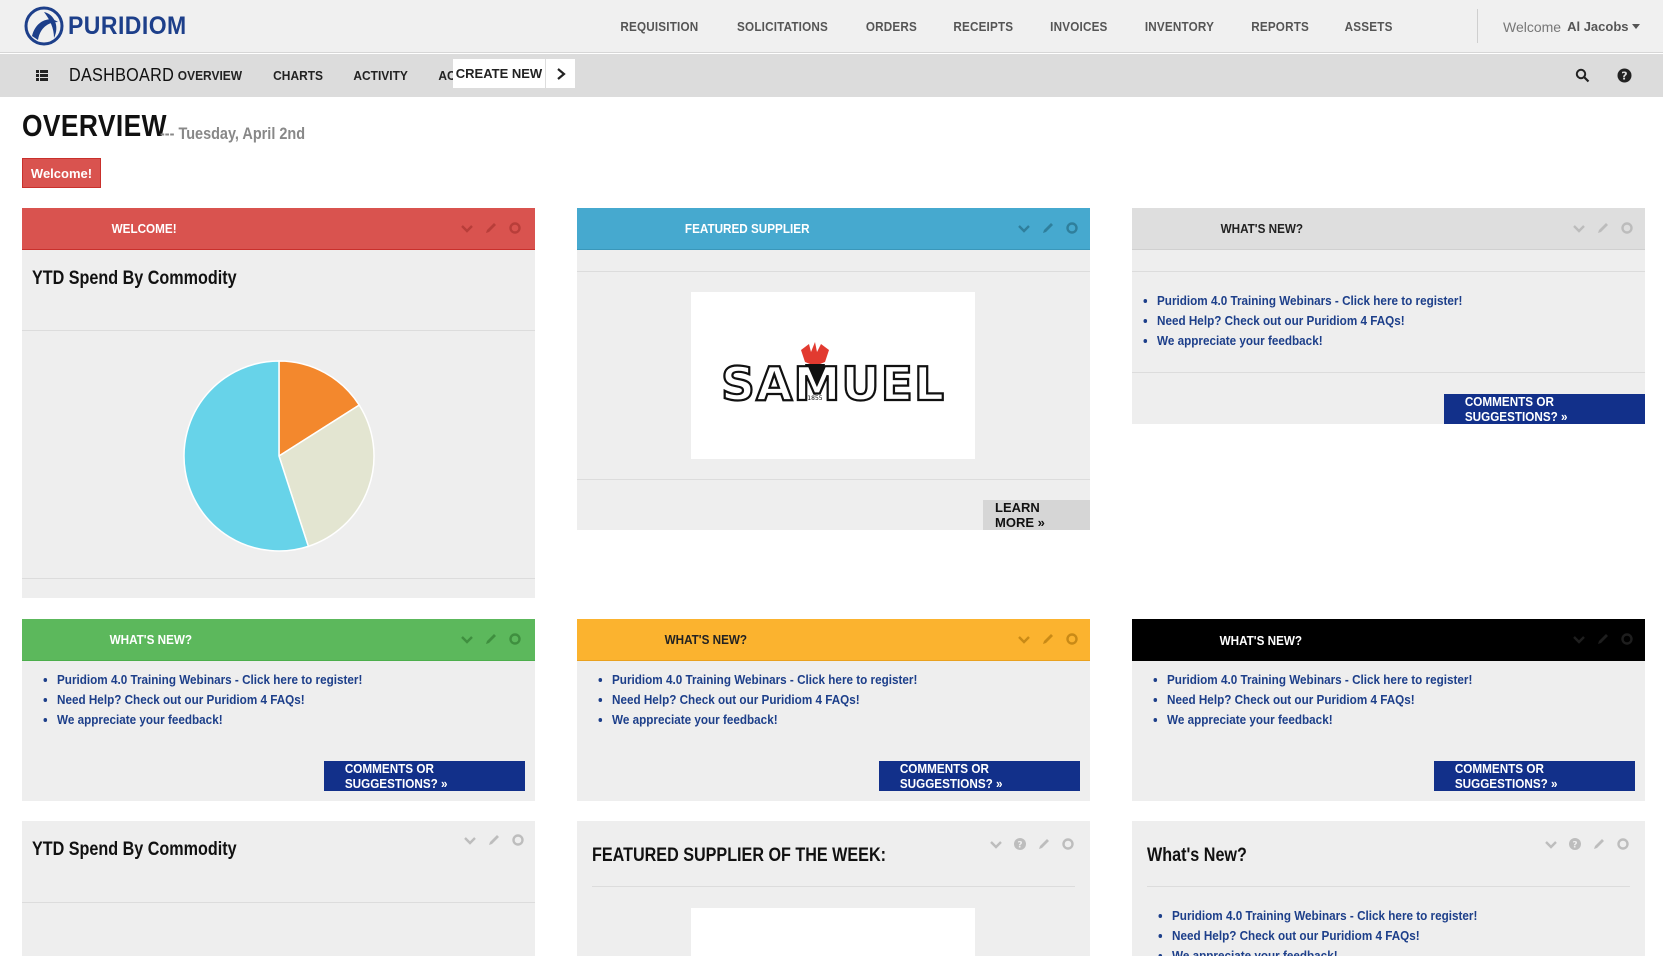 This screenshot has width=1663, height=956. What do you see at coordinates (1078, 26) in the screenshot?
I see `menu-invoices: INVOICES` at bounding box center [1078, 26].